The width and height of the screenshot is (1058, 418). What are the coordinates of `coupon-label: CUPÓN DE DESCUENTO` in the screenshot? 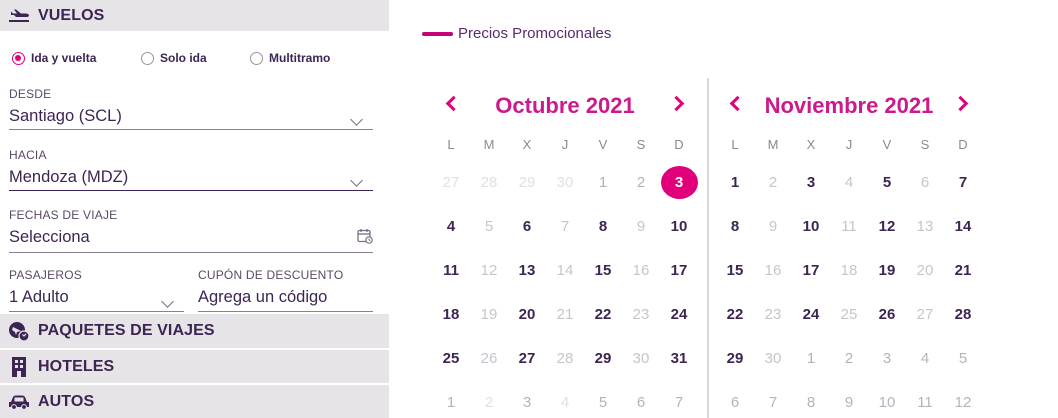 It's located at (271, 275).